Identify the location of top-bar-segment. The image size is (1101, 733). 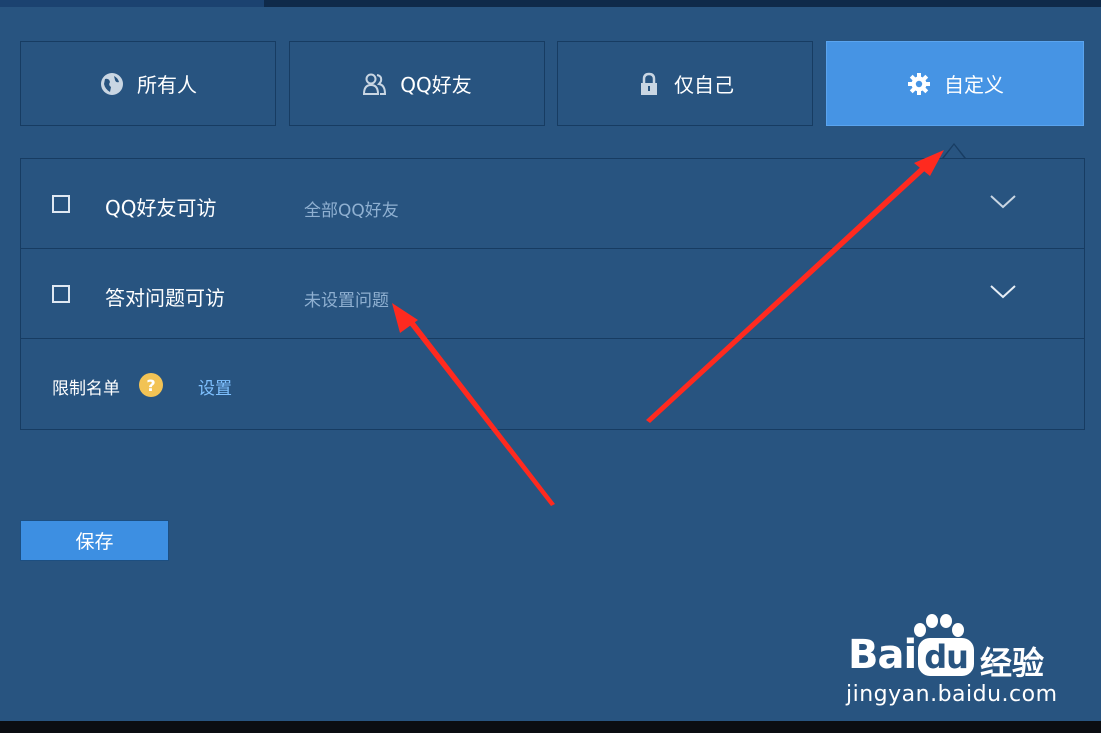
(132, 3).